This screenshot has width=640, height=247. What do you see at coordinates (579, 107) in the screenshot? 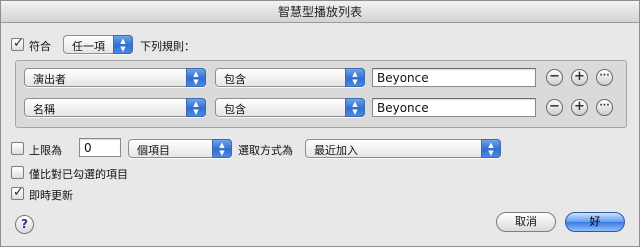
I see `rule-2-add-button: +` at bounding box center [579, 107].